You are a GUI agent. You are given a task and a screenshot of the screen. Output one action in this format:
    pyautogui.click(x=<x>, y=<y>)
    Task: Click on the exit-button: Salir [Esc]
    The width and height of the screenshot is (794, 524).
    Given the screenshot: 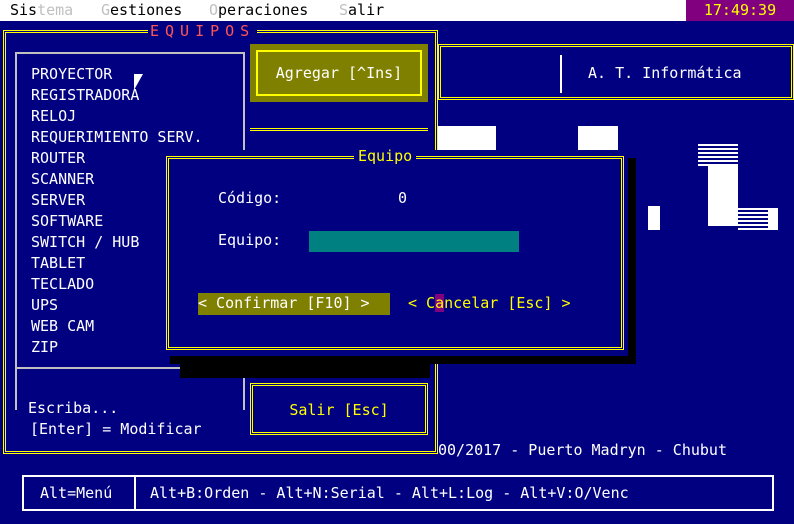 What is the action you would take?
    pyautogui.click(x=339, y=409)
    